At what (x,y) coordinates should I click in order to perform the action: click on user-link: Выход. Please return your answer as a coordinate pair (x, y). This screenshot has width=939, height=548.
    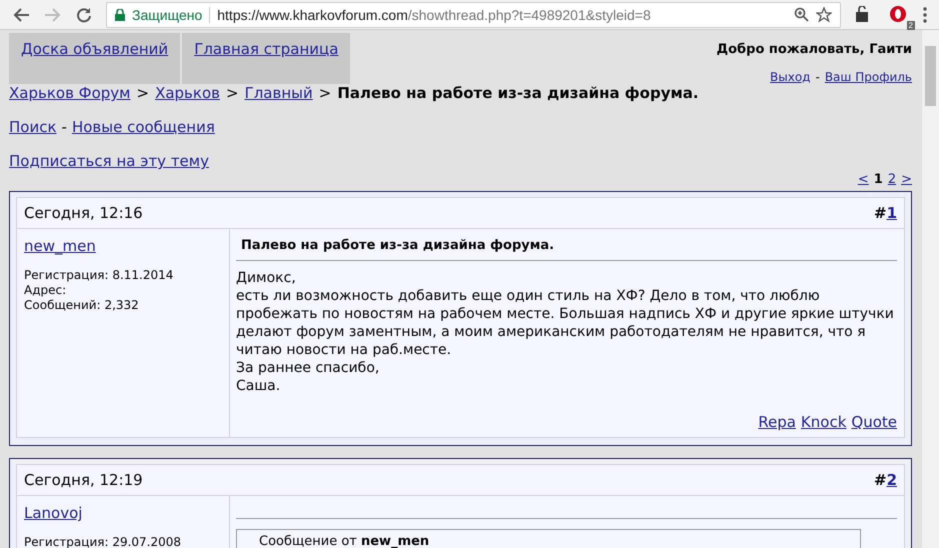
    Looking at the image, I should click on (790, 77).